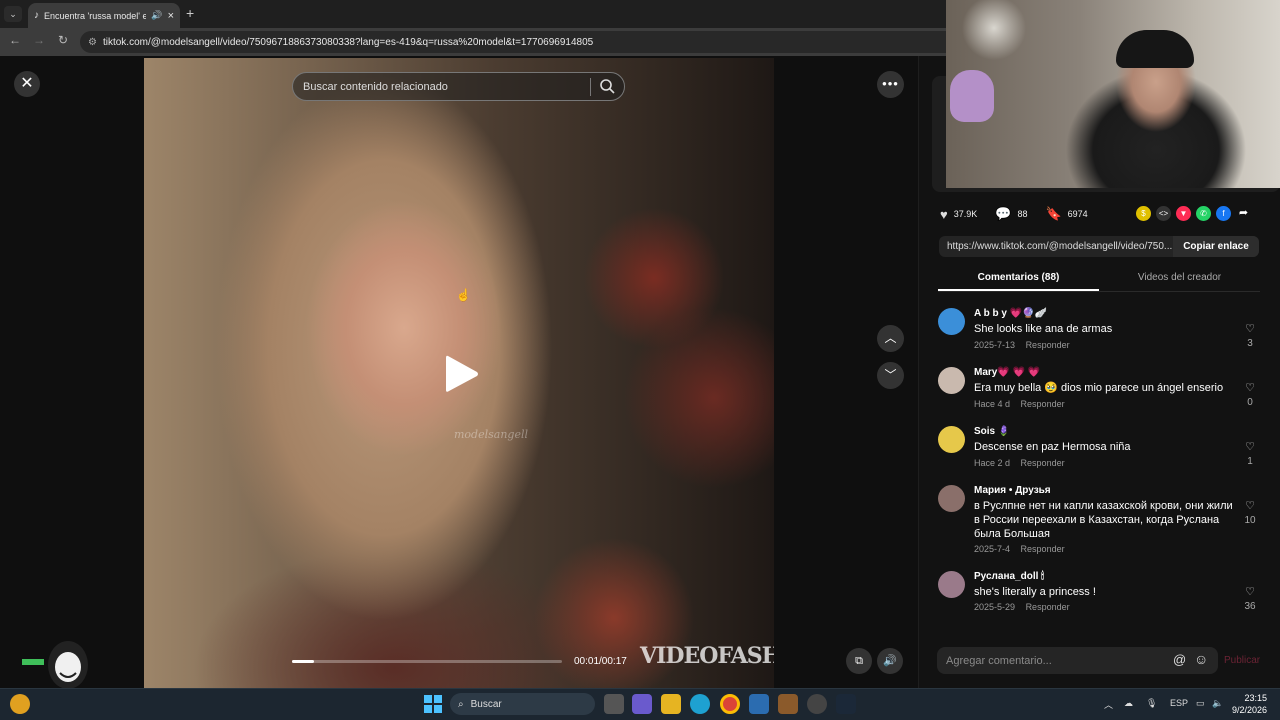 Image resolution: width=1280 pixels, height=720 pixels. I want to click on site-info-icon: ⚙, so click(92, 42).